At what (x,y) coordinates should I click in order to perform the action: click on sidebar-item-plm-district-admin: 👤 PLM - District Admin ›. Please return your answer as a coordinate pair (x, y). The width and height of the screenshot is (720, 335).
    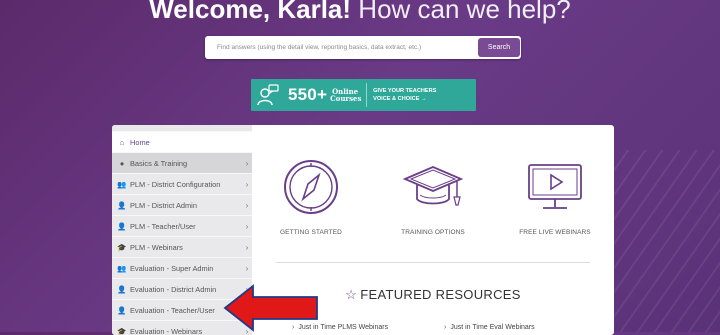
    Looking at the image, I should click on (182, 204).